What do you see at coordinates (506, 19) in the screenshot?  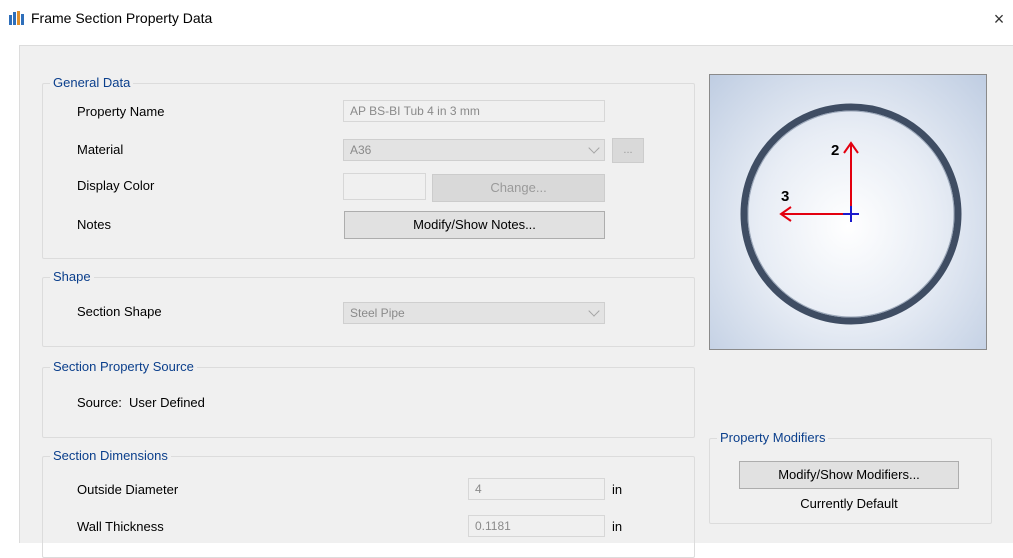 I see `title-bar: Frame Section Property Data ×` at bounding box center [506, 19].